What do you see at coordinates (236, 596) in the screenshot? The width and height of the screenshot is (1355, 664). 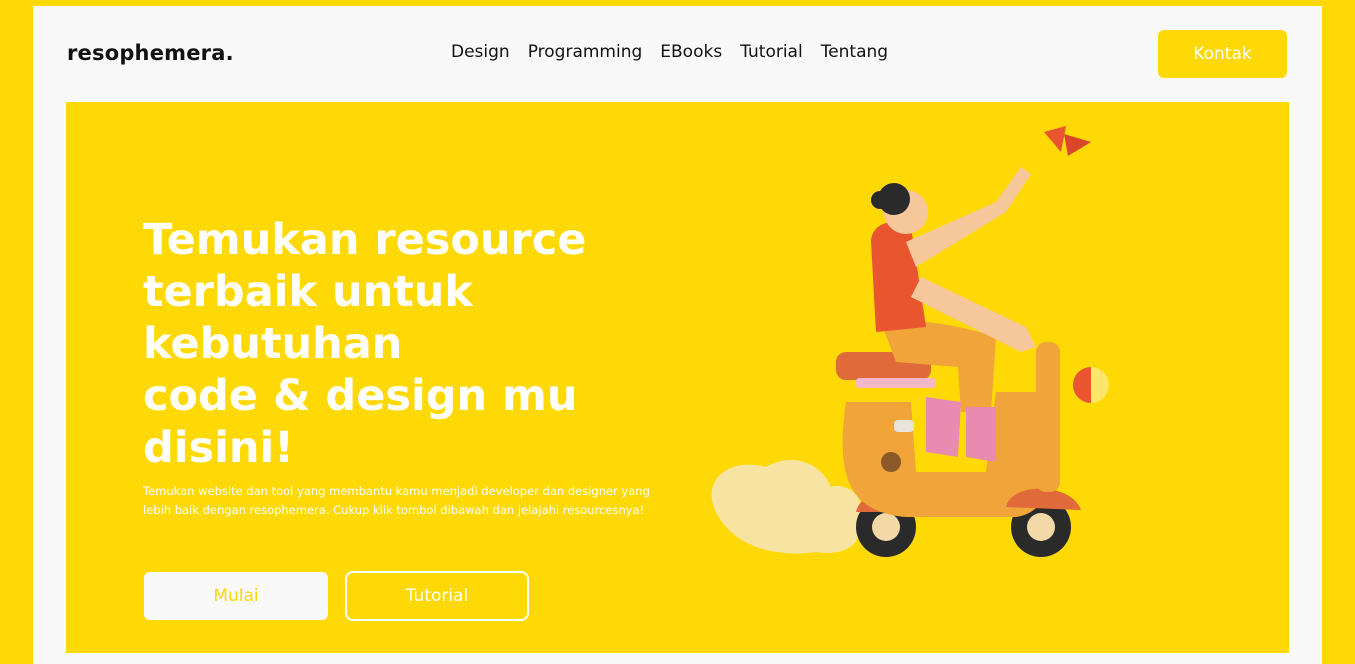 I see `mulai-button: Mulai` at bounding box center [236, 596].